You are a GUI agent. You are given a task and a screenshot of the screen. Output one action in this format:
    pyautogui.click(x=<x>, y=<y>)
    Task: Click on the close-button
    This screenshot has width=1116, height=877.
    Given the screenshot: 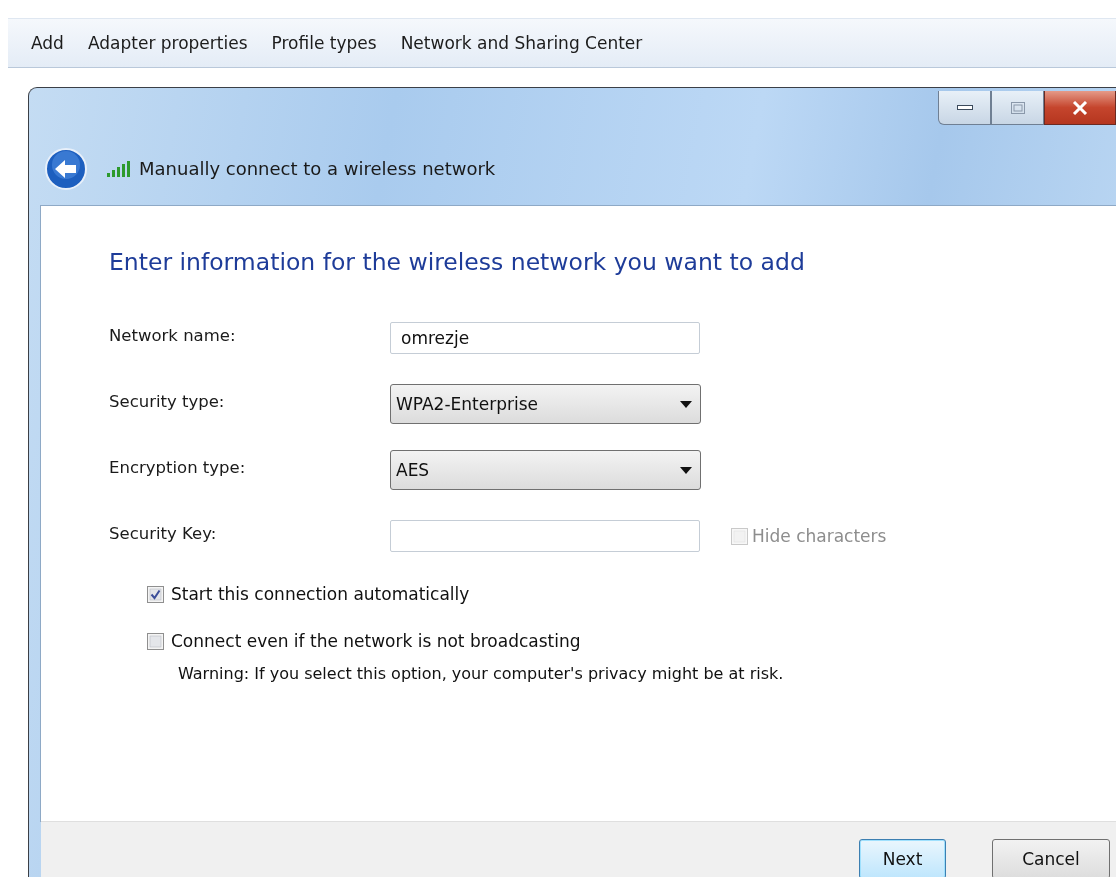 What is the action you would take?
    pyautogui.click(x=1080, y=108)
    